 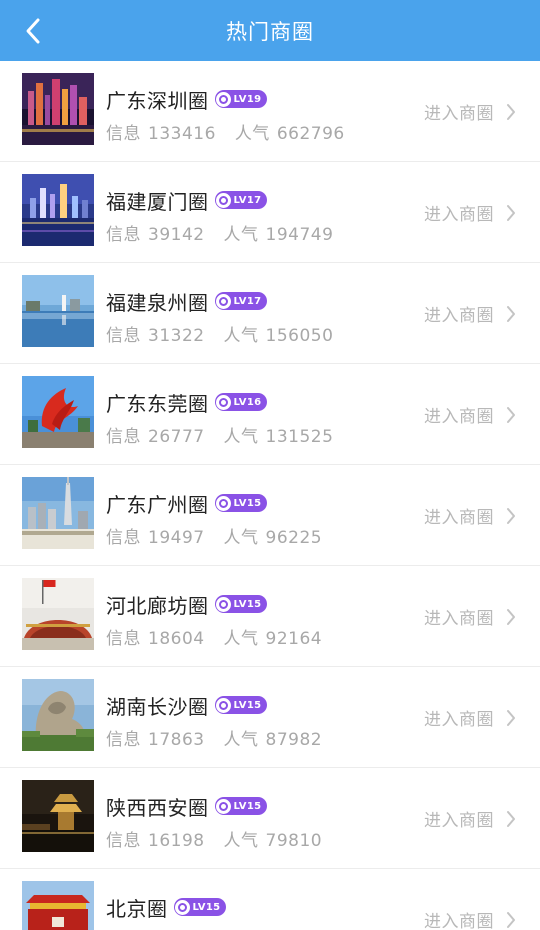 What do you see at coordinates (294, 841) in the screenshot?
I see `popularity-count: 79810` at bounding box center [294, 841].